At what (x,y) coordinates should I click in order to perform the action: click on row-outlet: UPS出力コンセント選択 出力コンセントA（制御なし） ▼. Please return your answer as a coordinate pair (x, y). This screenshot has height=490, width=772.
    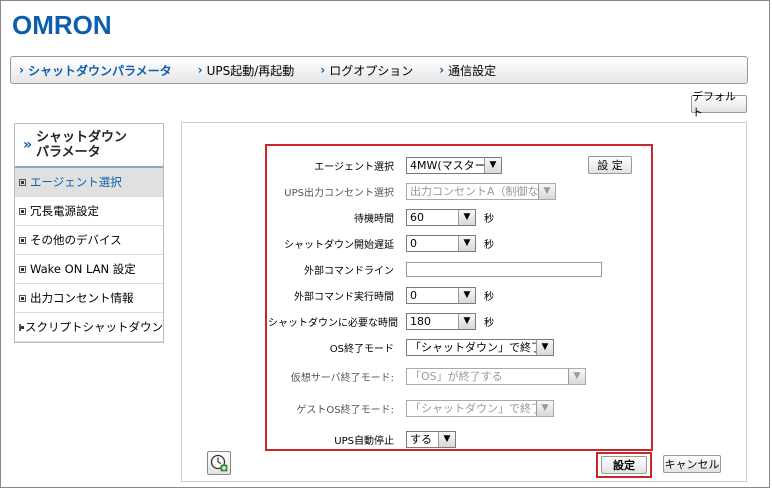
    Looking at the image, I should click on (412, 191).